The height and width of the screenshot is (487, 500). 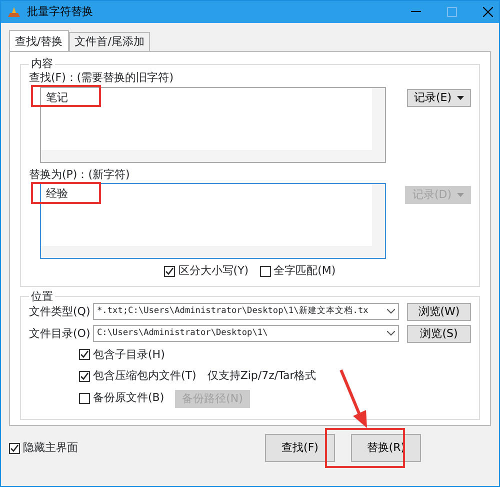 What do you see at coordinates (14, 12) in the screenshot?
I see `app-icon` at bounding box center [14, 12].